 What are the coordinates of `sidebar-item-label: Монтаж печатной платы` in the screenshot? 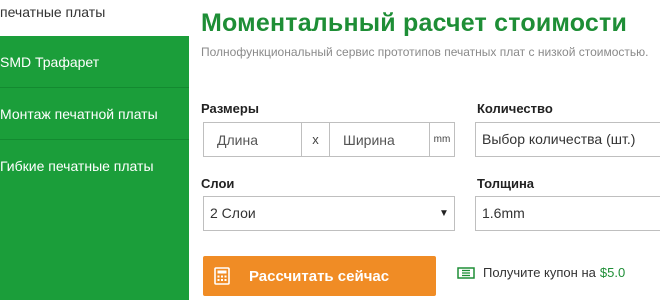 It's located at (79, 114).